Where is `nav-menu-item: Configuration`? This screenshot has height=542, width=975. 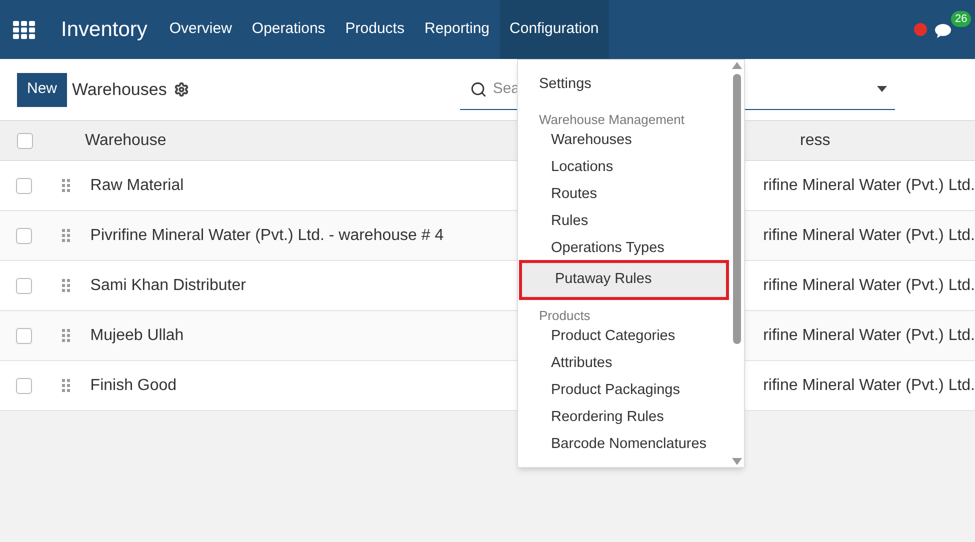 nav-menu-item: Configuration is located at coordinates (554, 29).